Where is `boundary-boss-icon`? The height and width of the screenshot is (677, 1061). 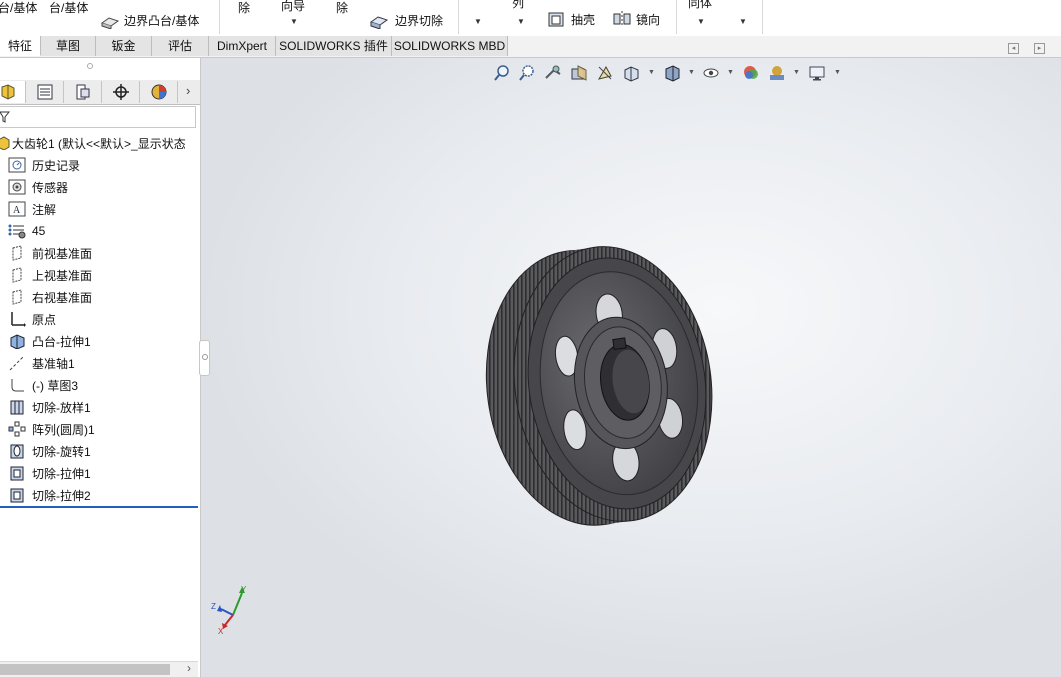
boundary-boss-icon is located at coordinates (110, 22).